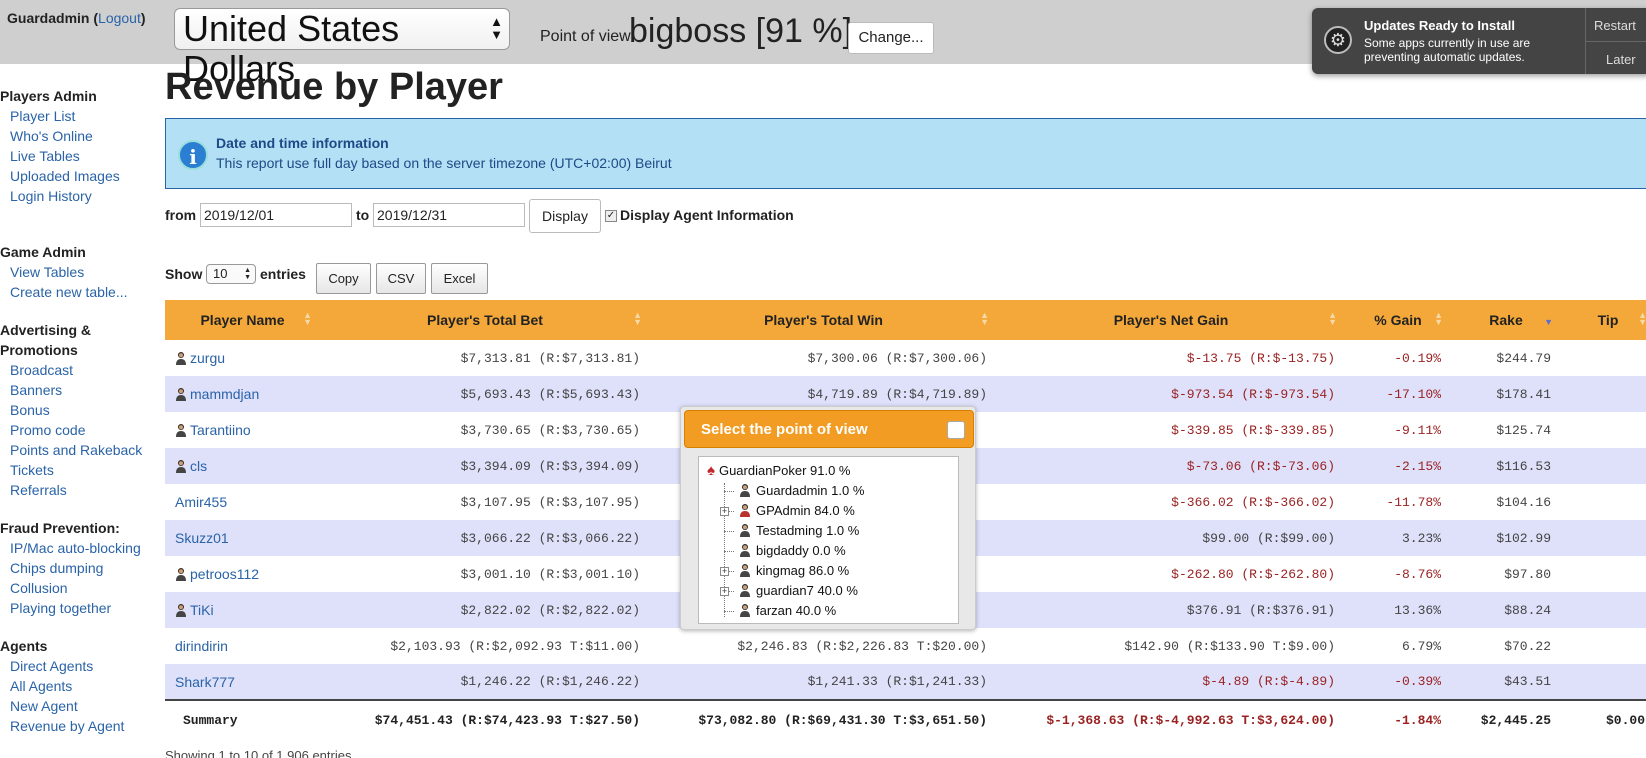 The image size is (1646, 758). I want to click on player-name-link: TiKi, so click(202, 610).